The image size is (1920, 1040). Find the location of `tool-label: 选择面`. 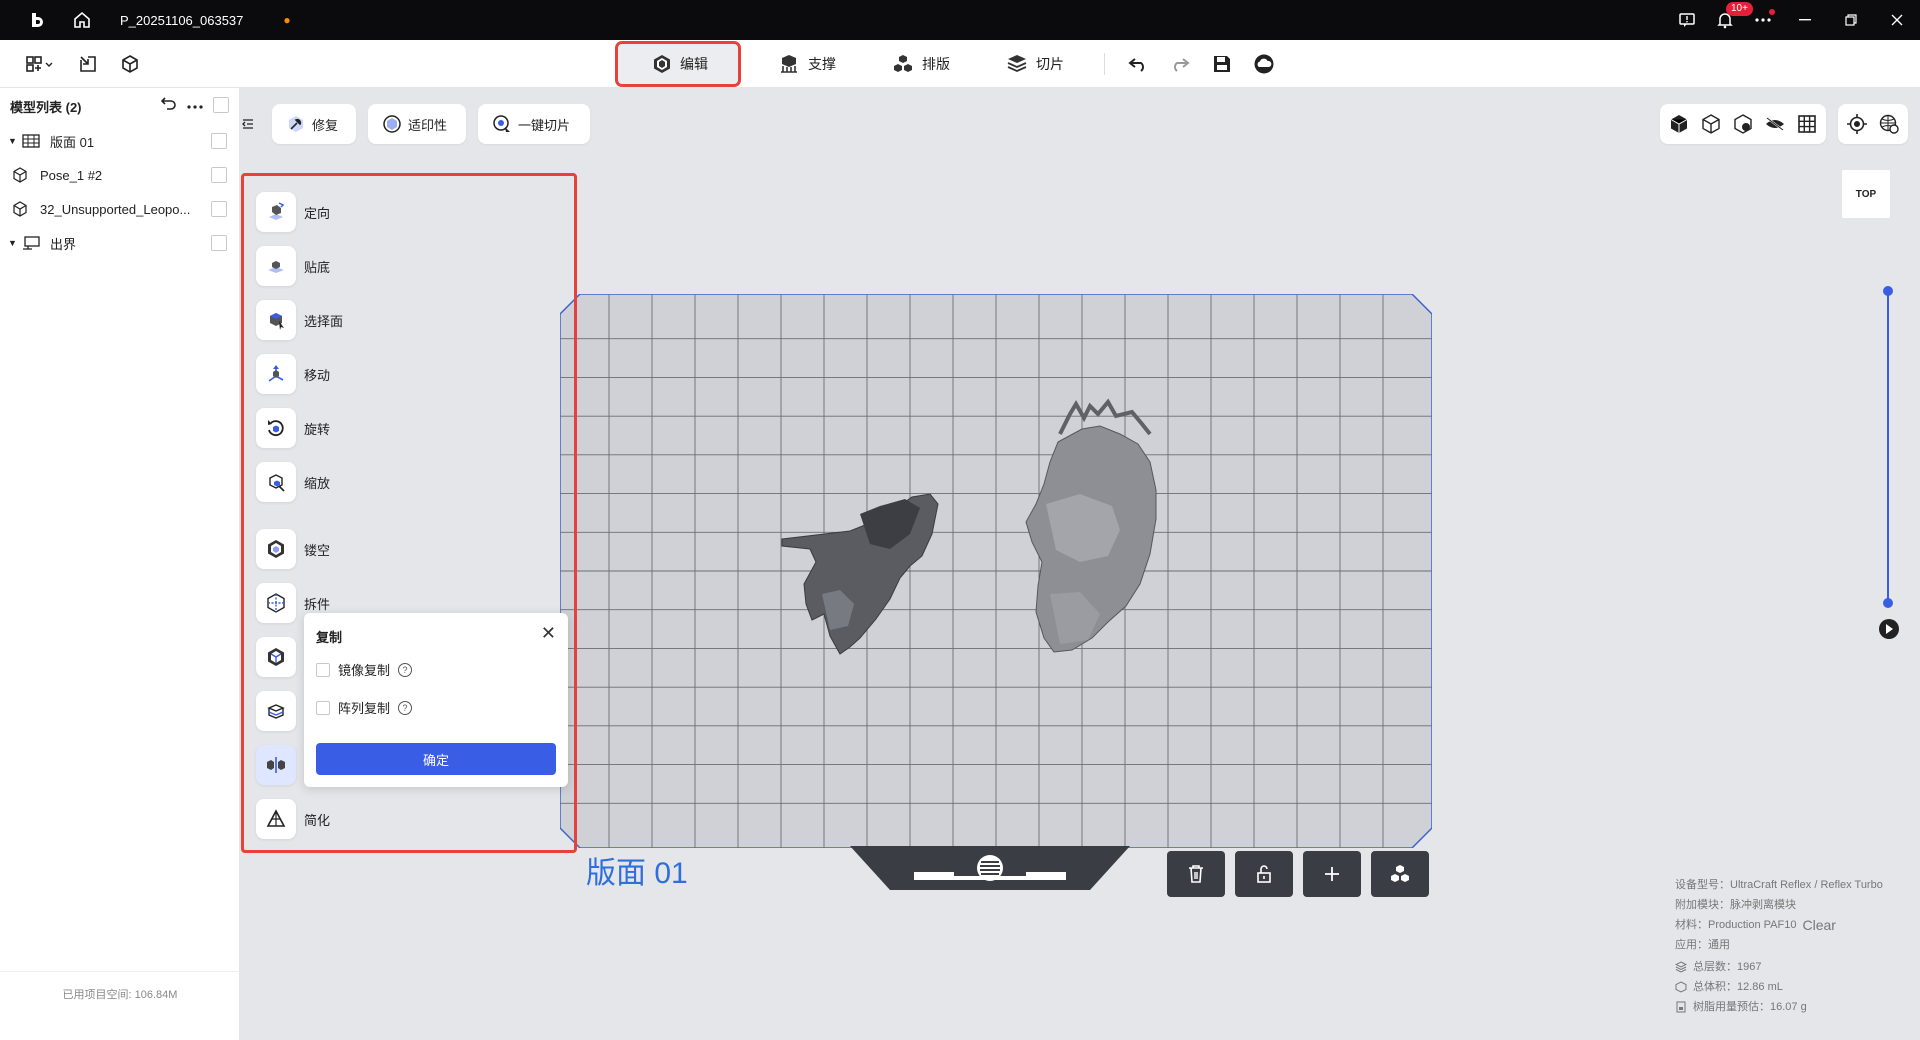

tool-label: 选择面 is located at coordinates (324, 321).